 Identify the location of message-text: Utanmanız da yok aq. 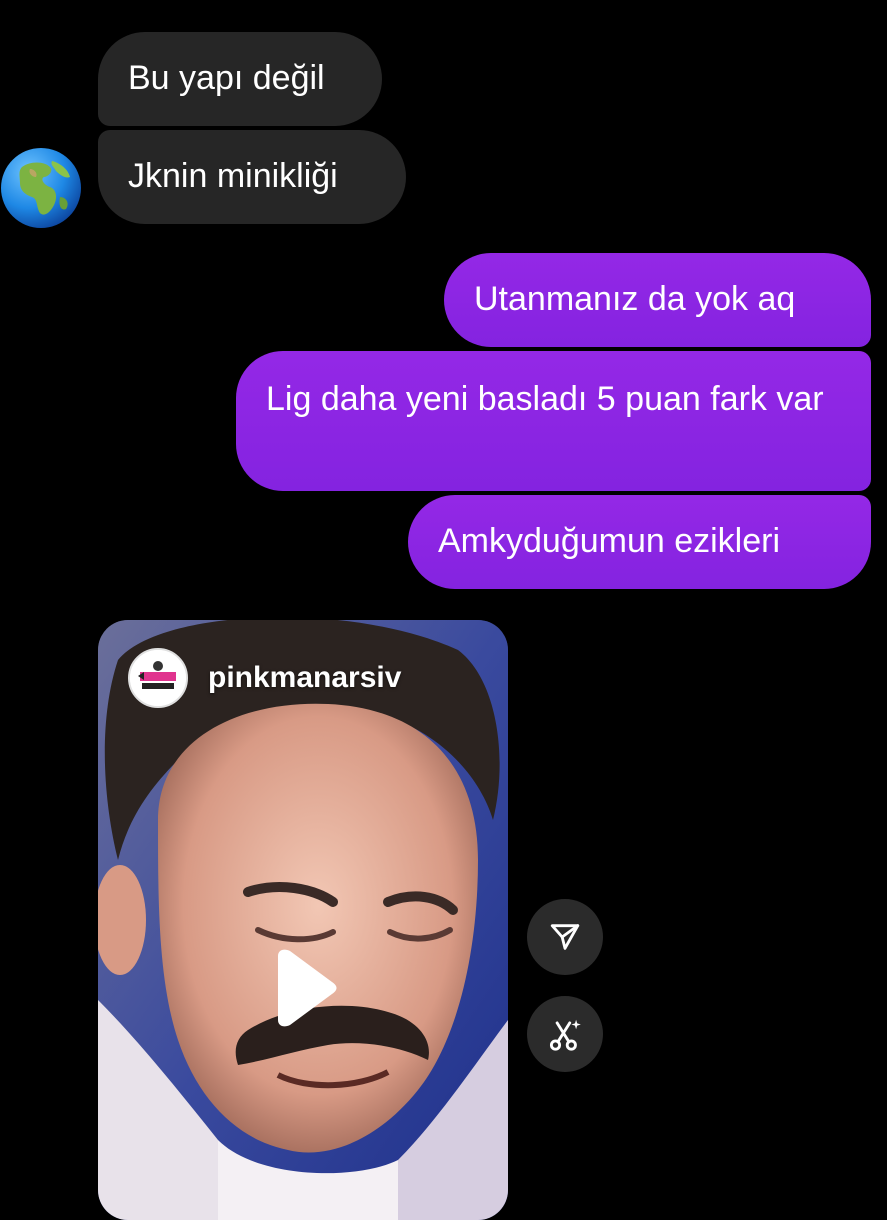
(635, 299).